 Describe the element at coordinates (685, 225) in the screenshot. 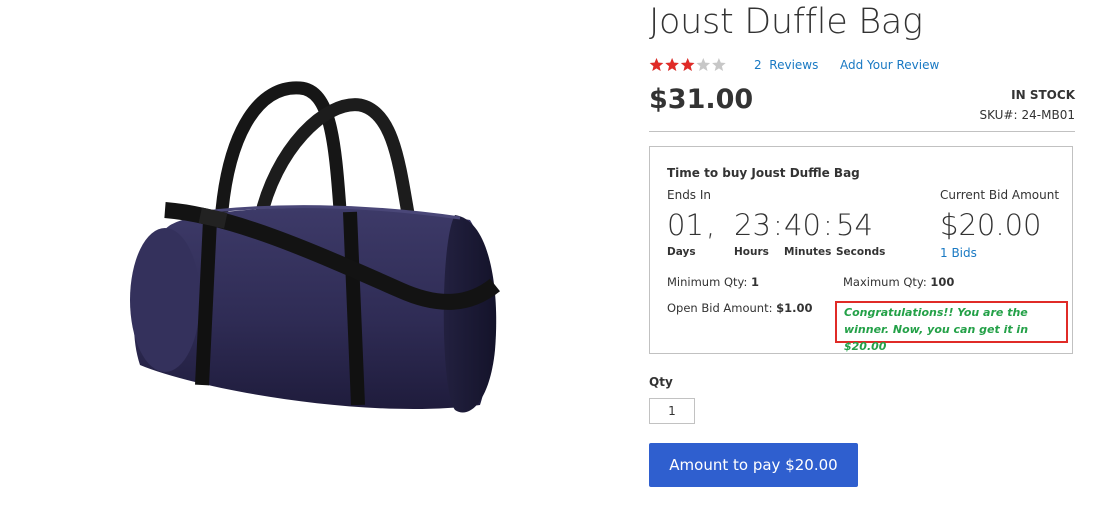

I see `countdown-days: 01` at that location.